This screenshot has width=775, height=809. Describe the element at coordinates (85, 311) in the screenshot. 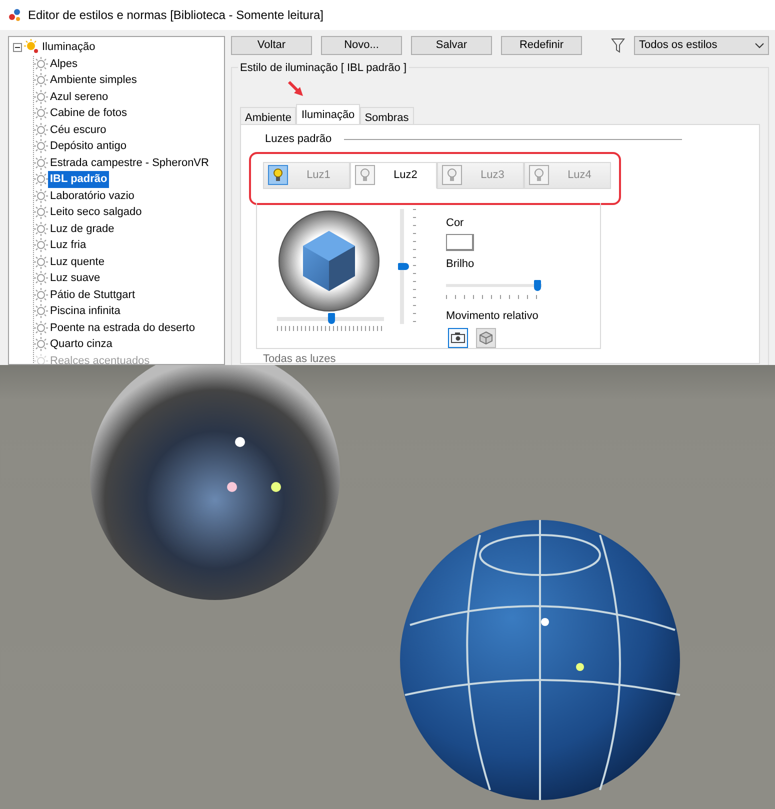

I see `tree-item: Piscina infinita` at that location.